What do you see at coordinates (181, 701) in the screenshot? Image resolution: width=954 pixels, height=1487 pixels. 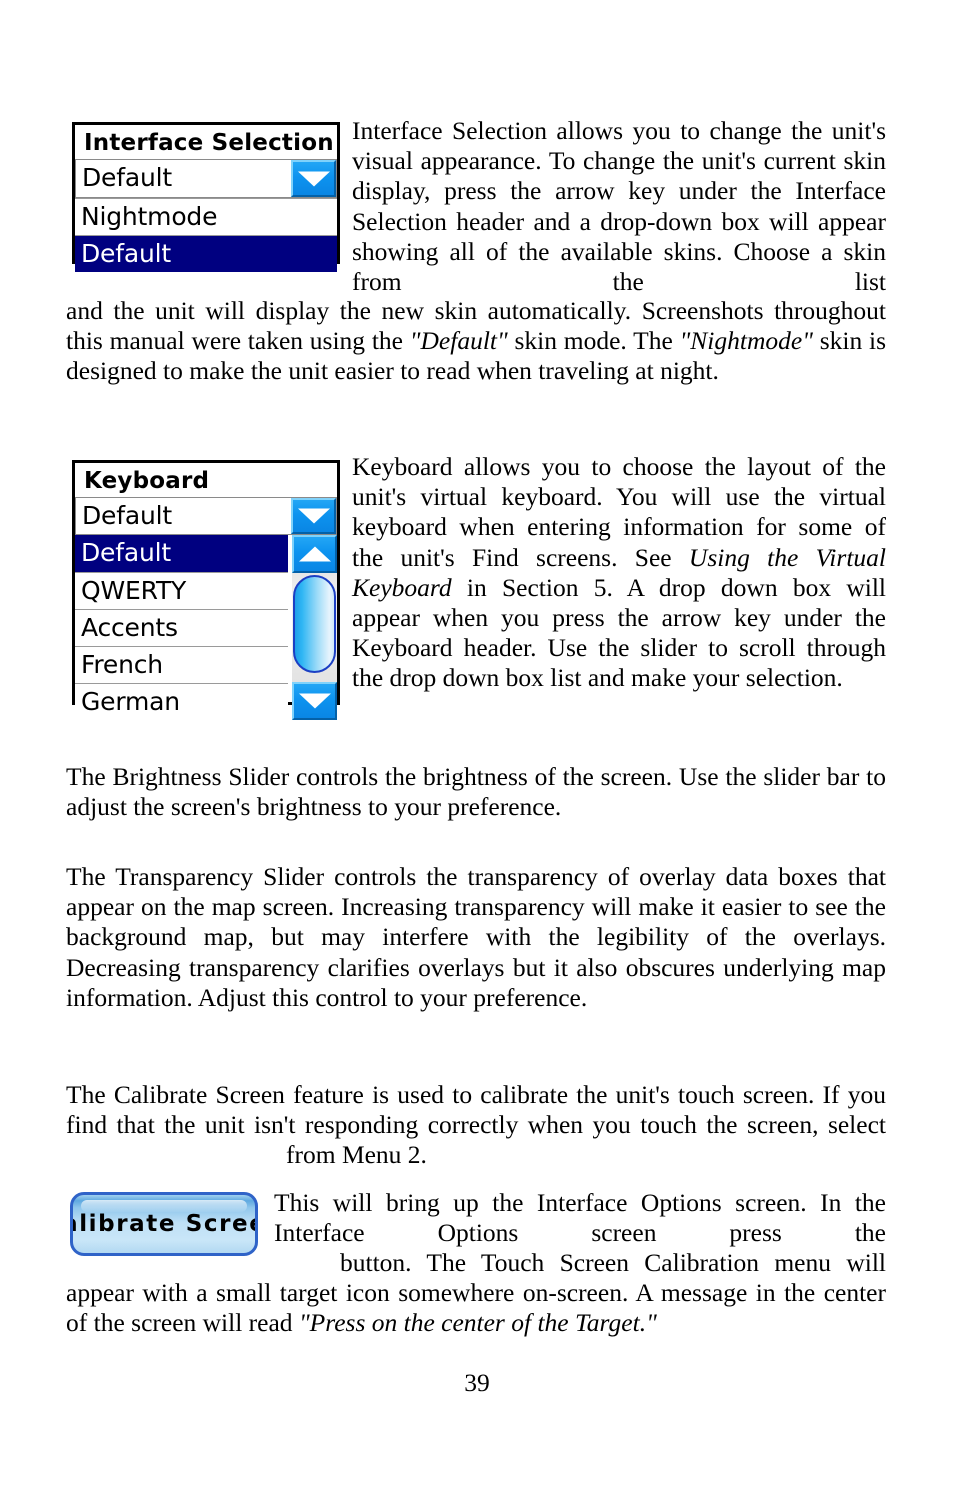 I see `keyboard-option-german: German` at bounding box center [181, 701].